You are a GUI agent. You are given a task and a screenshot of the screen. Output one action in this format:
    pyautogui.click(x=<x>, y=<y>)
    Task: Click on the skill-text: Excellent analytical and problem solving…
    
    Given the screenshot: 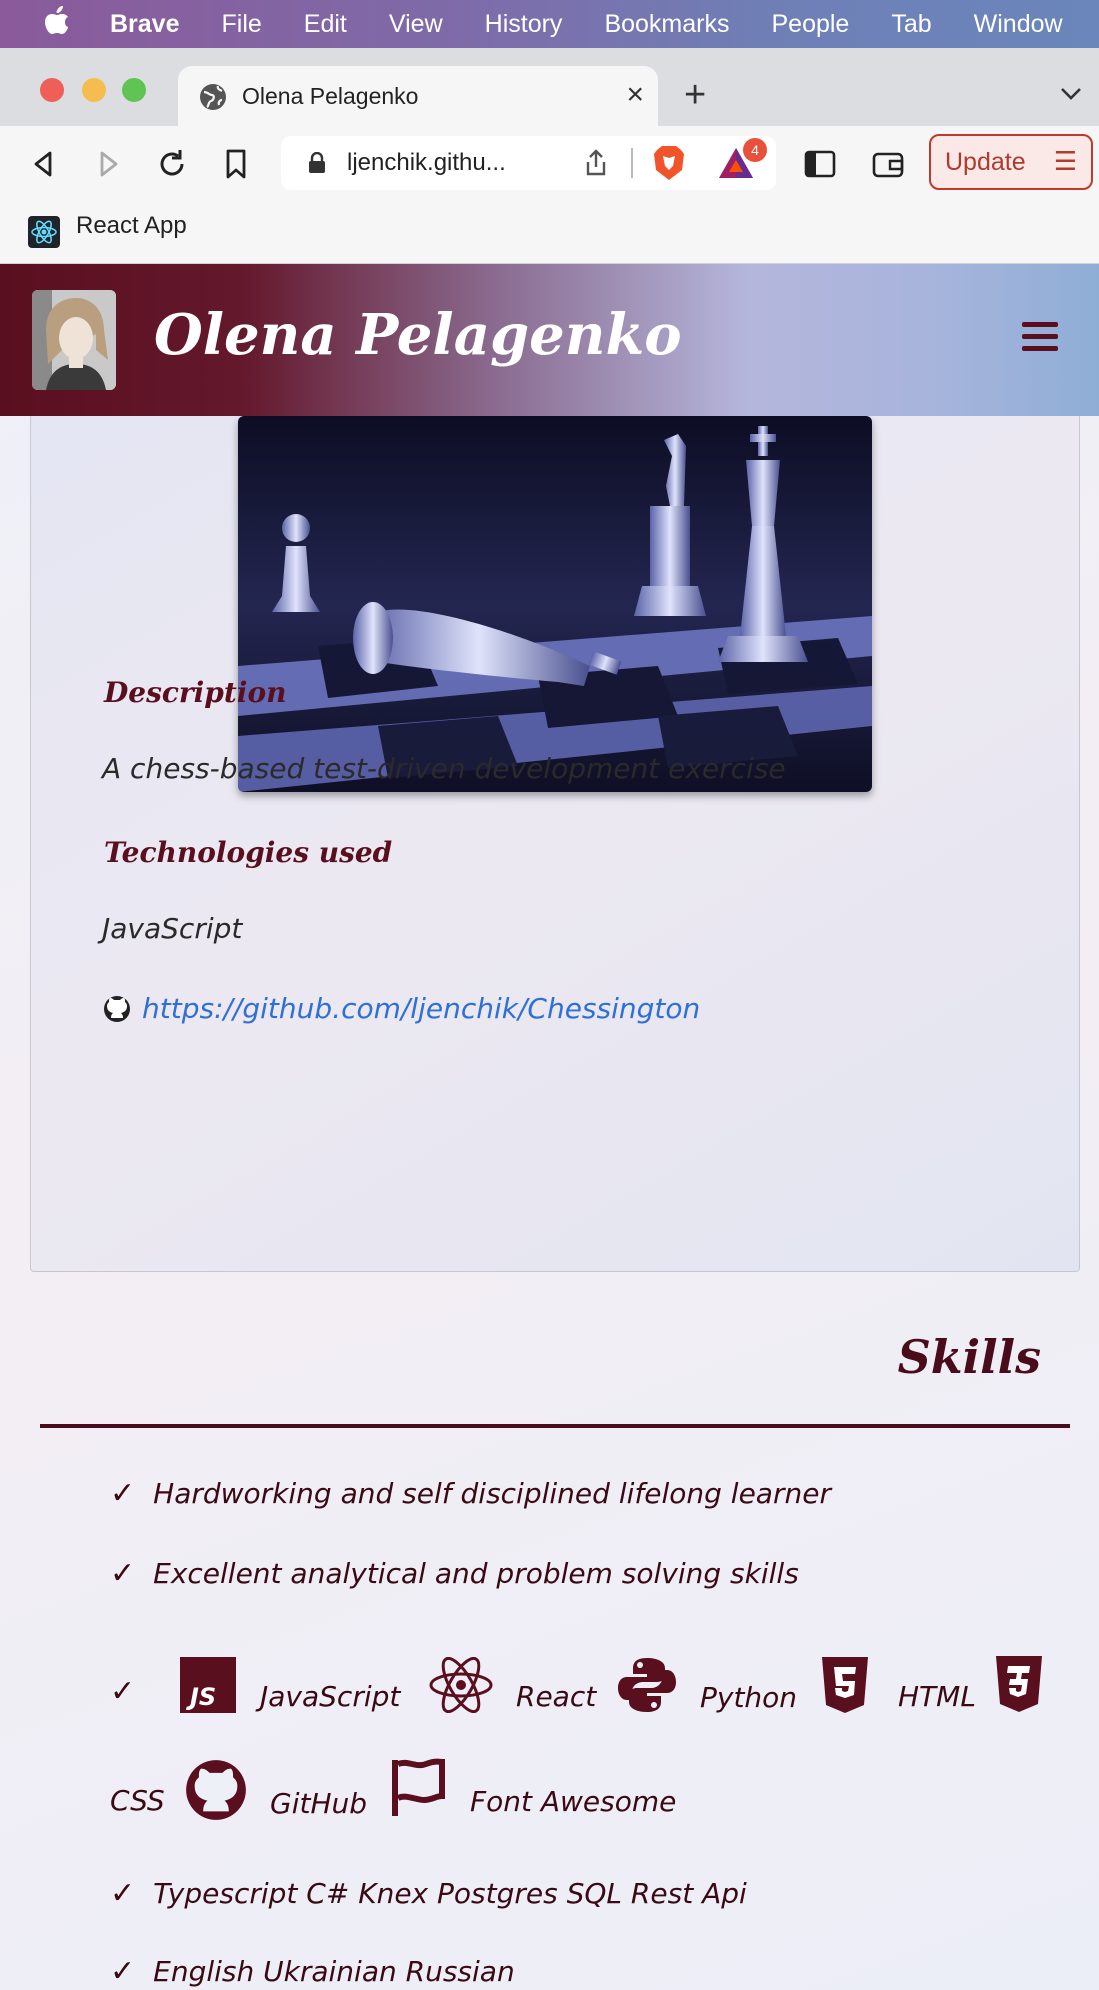 What is the action you would take?
    pyautogui.click(x=476, y=1573)
    